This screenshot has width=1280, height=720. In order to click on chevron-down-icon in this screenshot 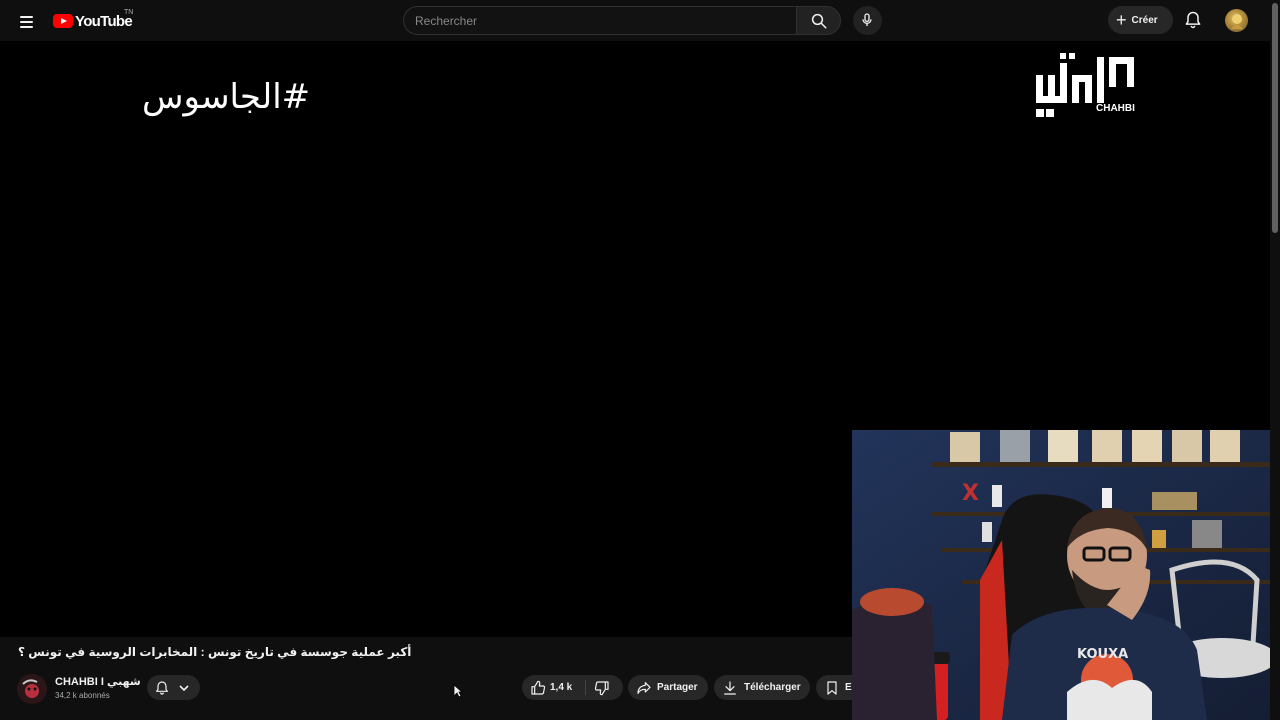, I will do `click(184, 688)`.